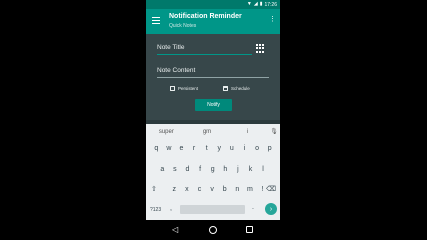 The image size is (427, 240). I want to click on suggestion-strip: super gm i 🎙, so click(213, 131).